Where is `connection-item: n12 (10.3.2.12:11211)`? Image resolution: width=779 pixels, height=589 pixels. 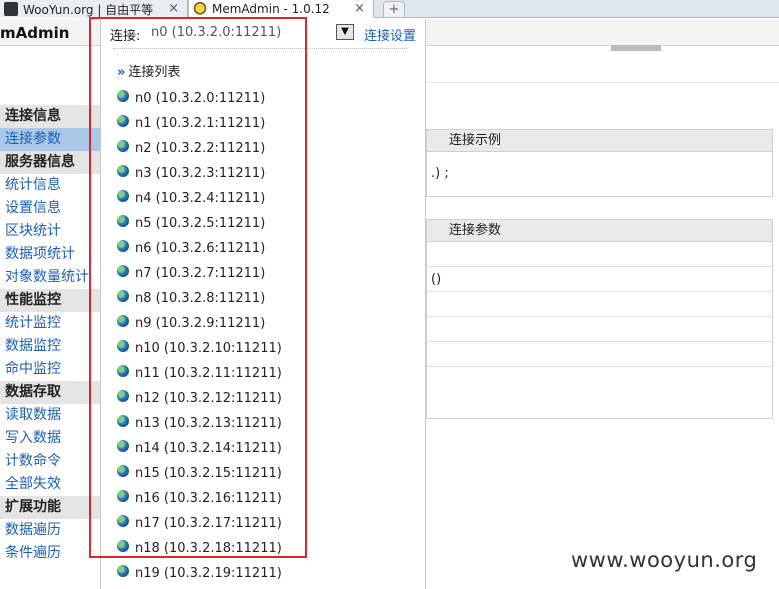 connection-item: n12 (10.3.2.12:11211) is located at coordinates (199, 398).